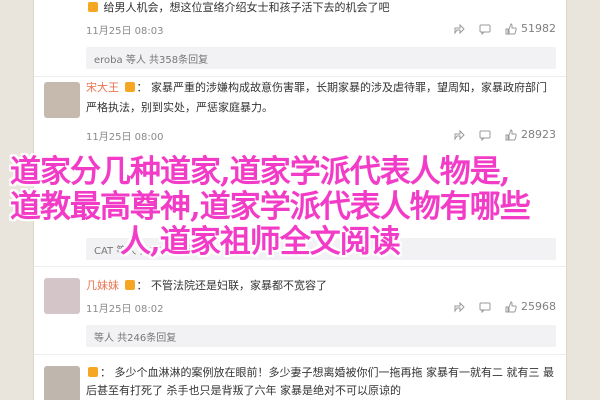 The height and width of the screenshot is (400, 600). What do you see at coordinates (125, 137) in the screenshot?
I see `comment-date: 11月25日 08:00` at bounding box center [125, 137].